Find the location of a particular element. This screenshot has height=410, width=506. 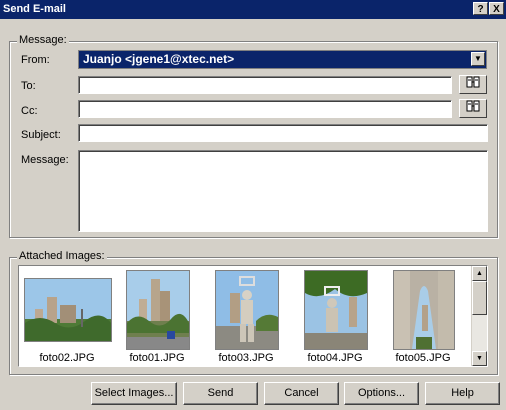

help-title-button: ? is located at coordinates (480, 8).